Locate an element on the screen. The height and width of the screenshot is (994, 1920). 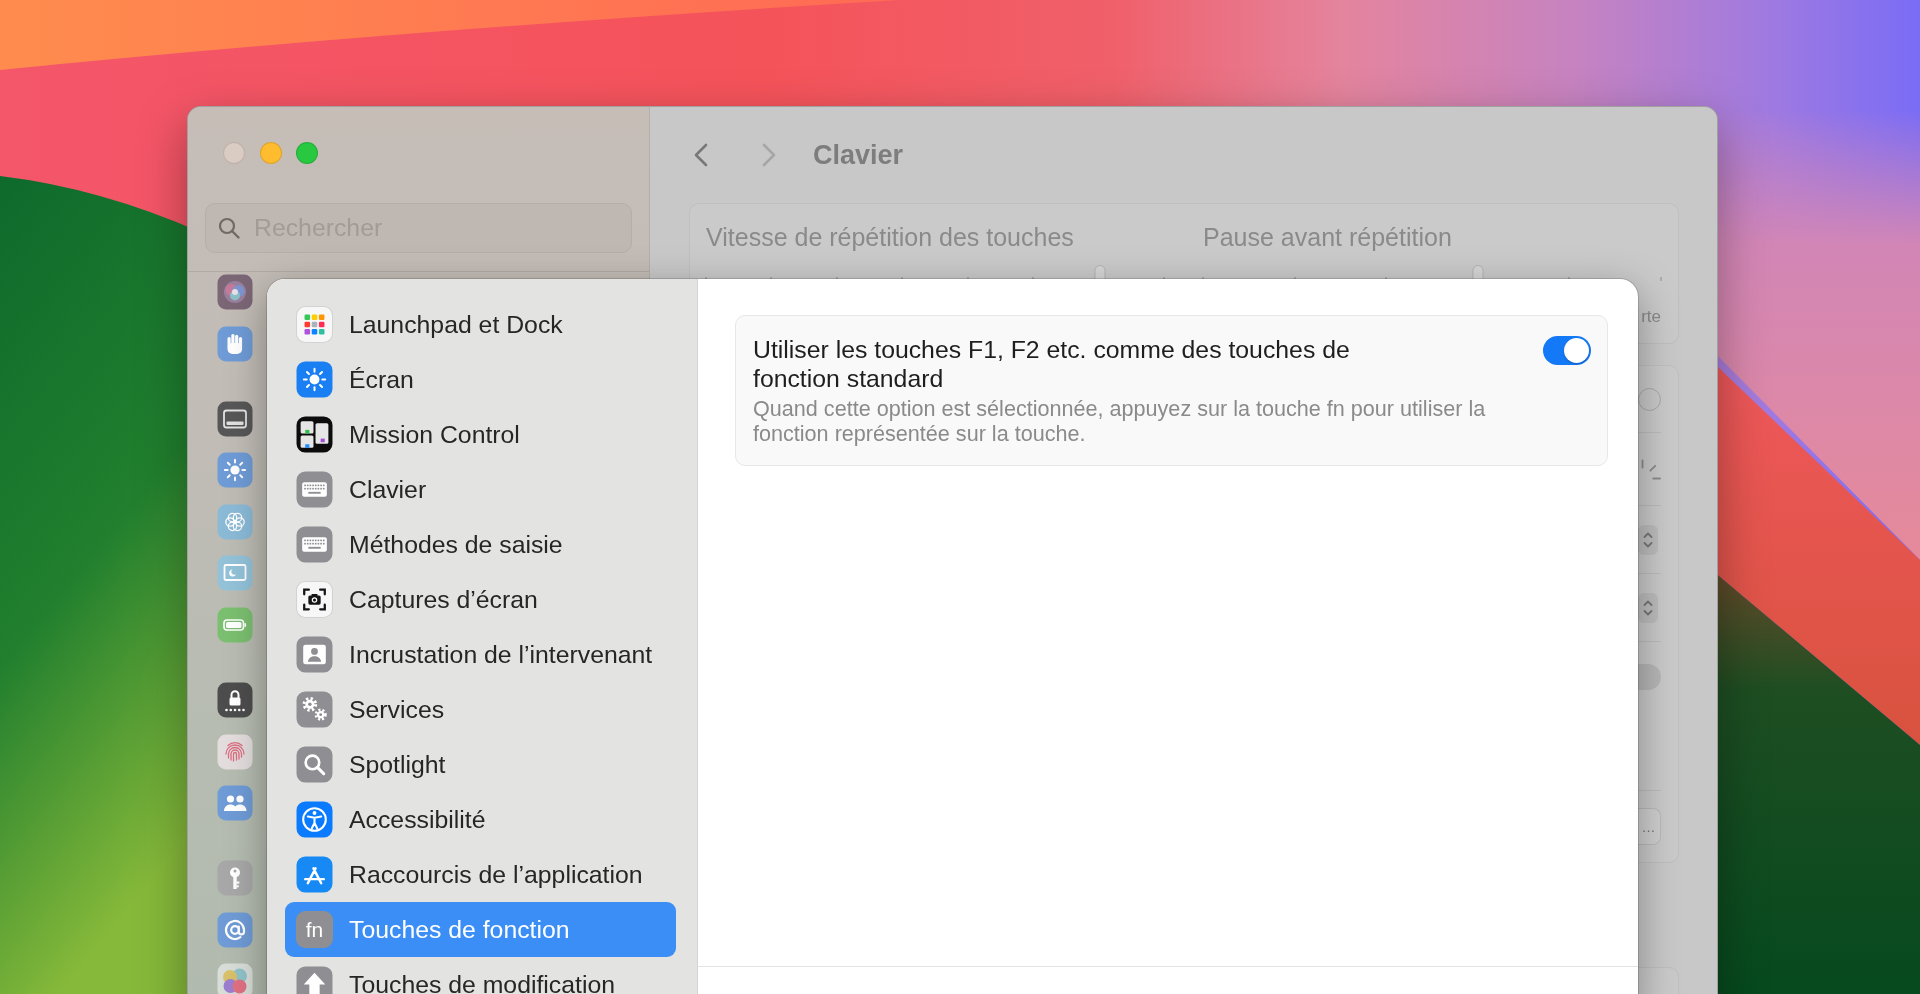
window-icon is located at coordinates (235, 418).